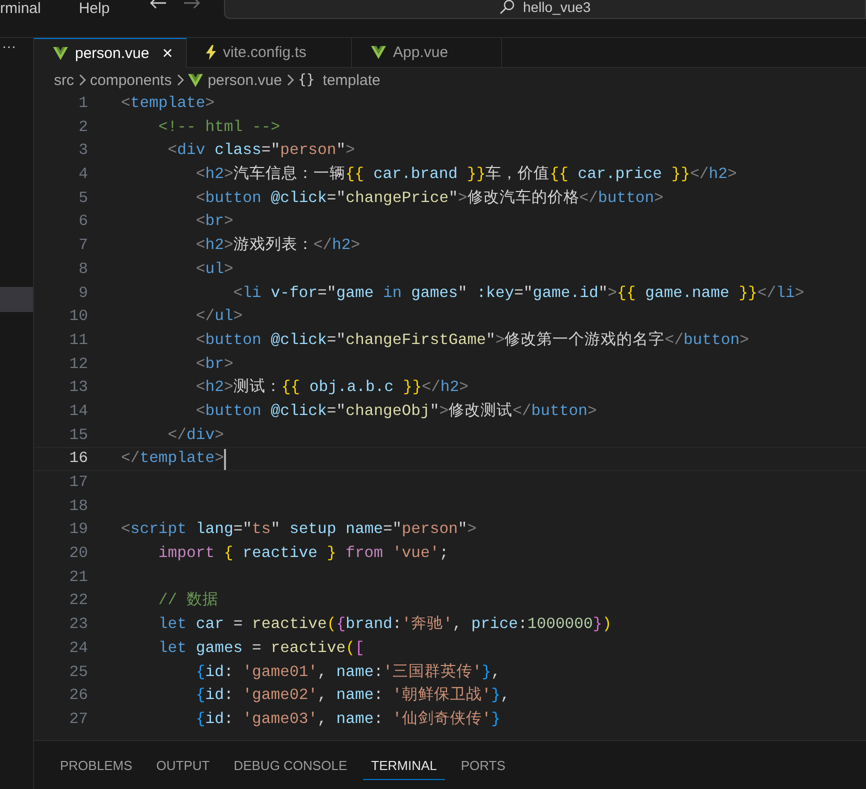 The height and width of the screenshot is (789, 866). Describe the element at coordinates (545, 9) in the screenshot. I see `search-field: hello_vue3` at that location.